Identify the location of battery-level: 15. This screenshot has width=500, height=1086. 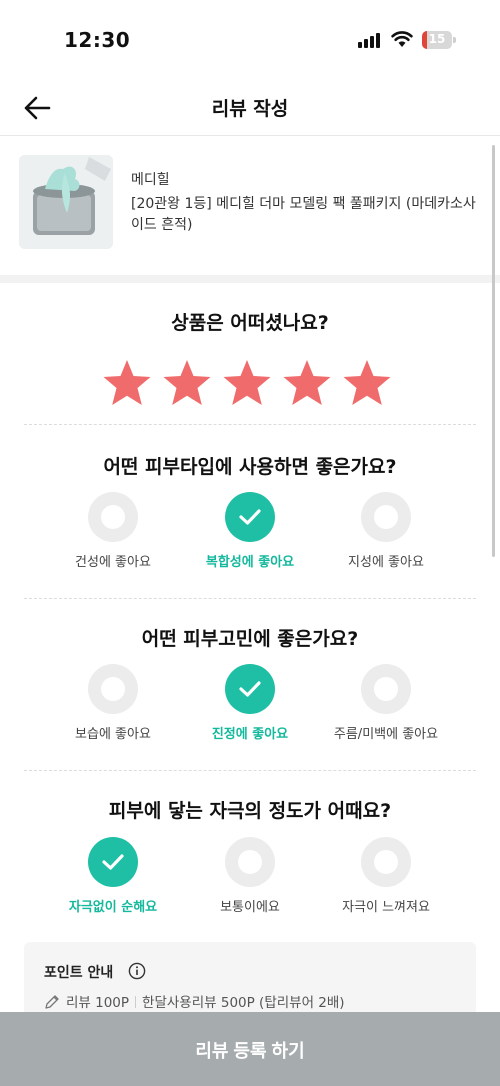
(437, 39).